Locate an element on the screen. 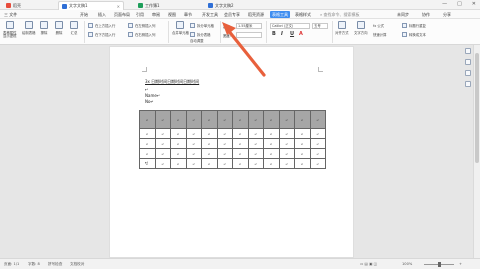 The image size is (480, 269). view-mode-icons: ▭ ▤ ▣ ◫ is located at coordinates (368, 264).